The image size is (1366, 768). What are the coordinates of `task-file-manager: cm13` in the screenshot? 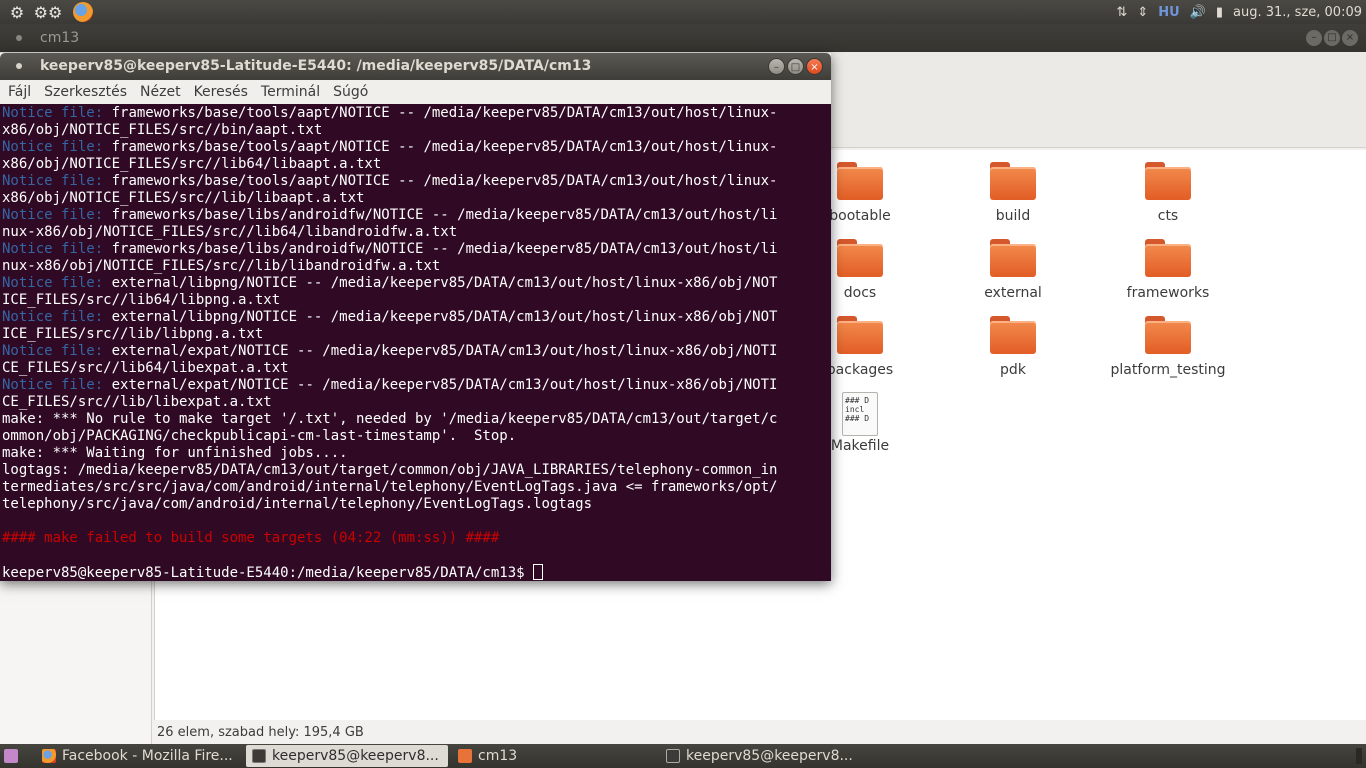 It's located at (553, 756).